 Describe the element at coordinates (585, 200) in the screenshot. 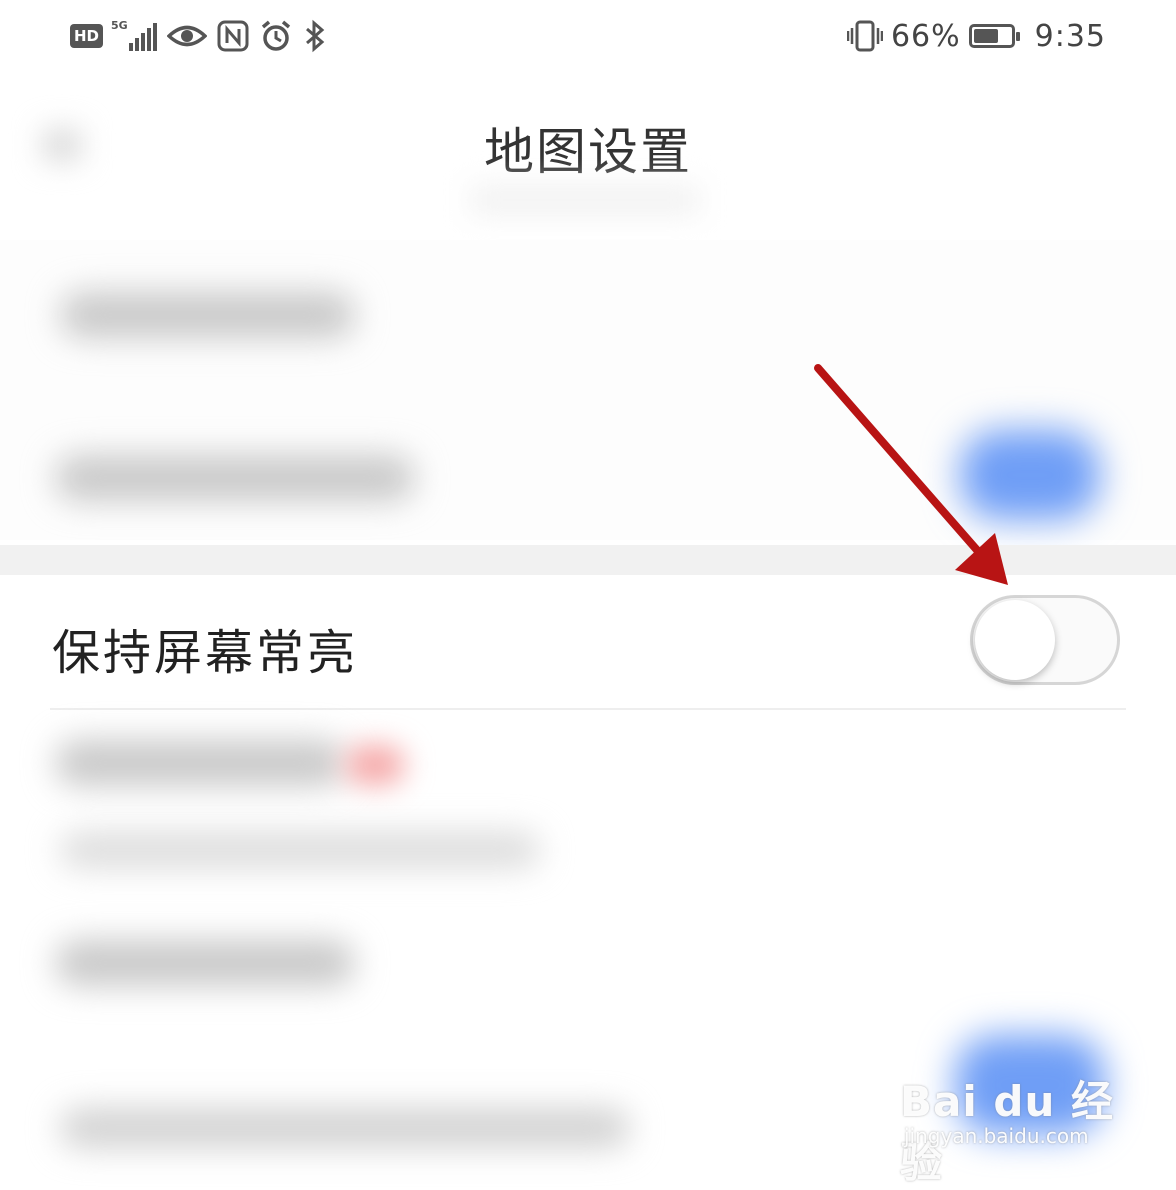

I see `header-blur-shadow` at that location.